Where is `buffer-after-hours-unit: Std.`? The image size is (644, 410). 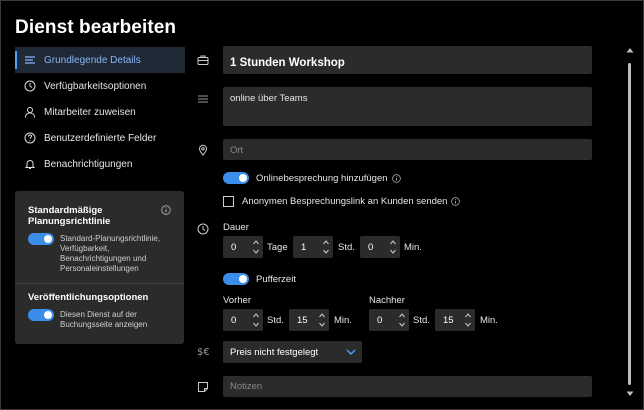
buffer-after-hours-unit: Std. is located at coordinates (421, 320).